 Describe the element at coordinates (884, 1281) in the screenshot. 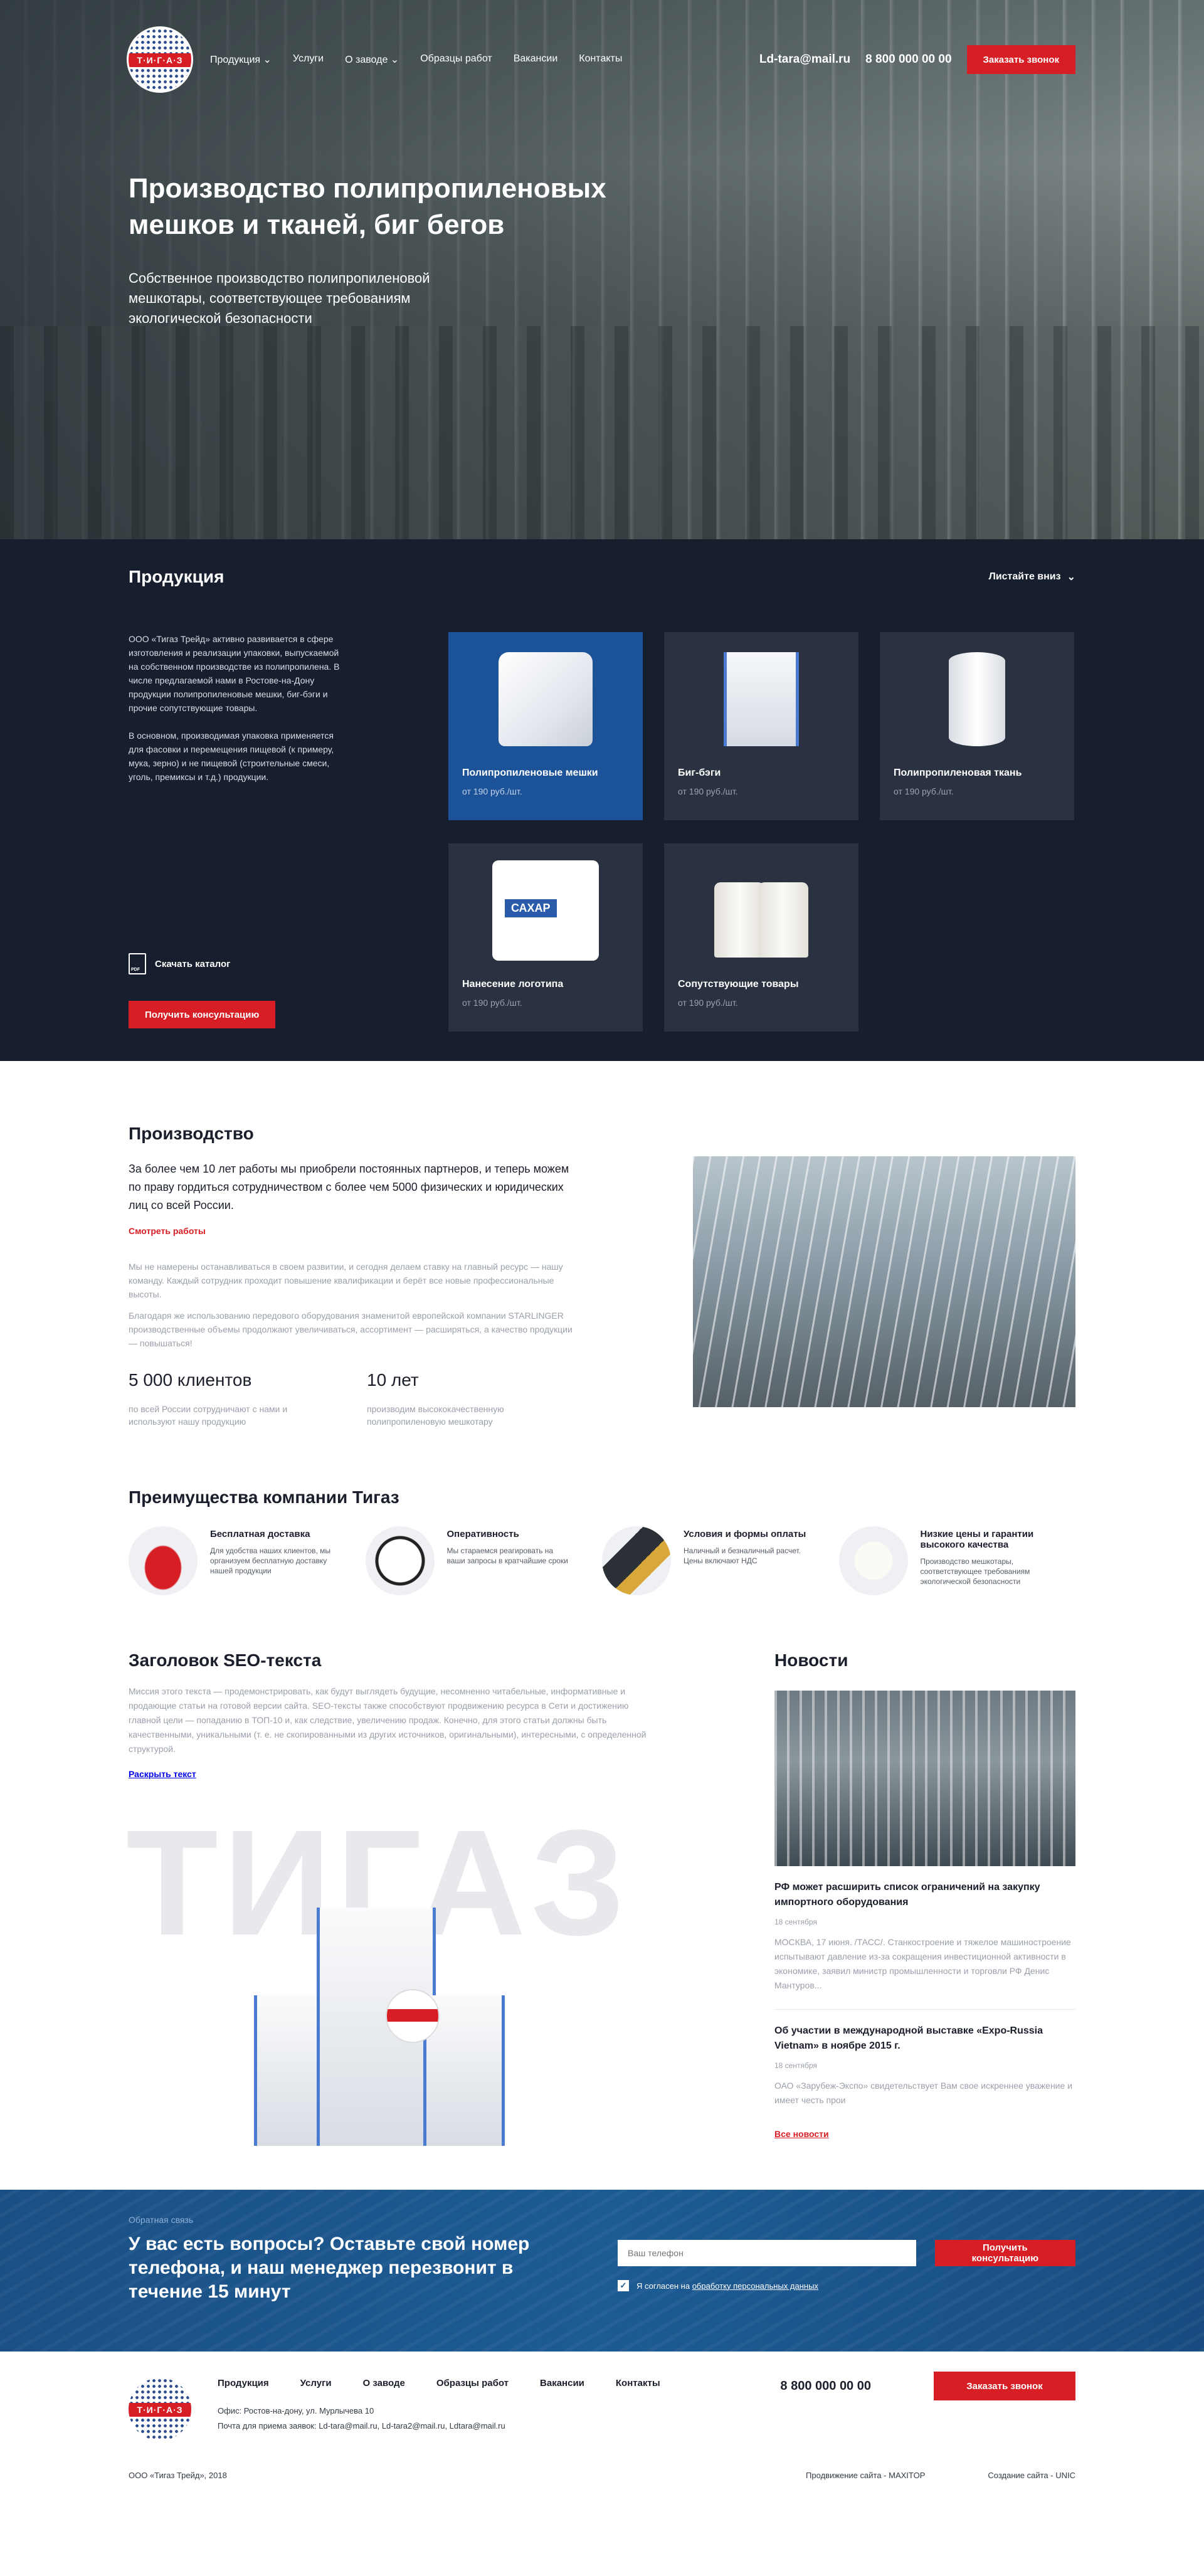

I see `production-photo` at that location.